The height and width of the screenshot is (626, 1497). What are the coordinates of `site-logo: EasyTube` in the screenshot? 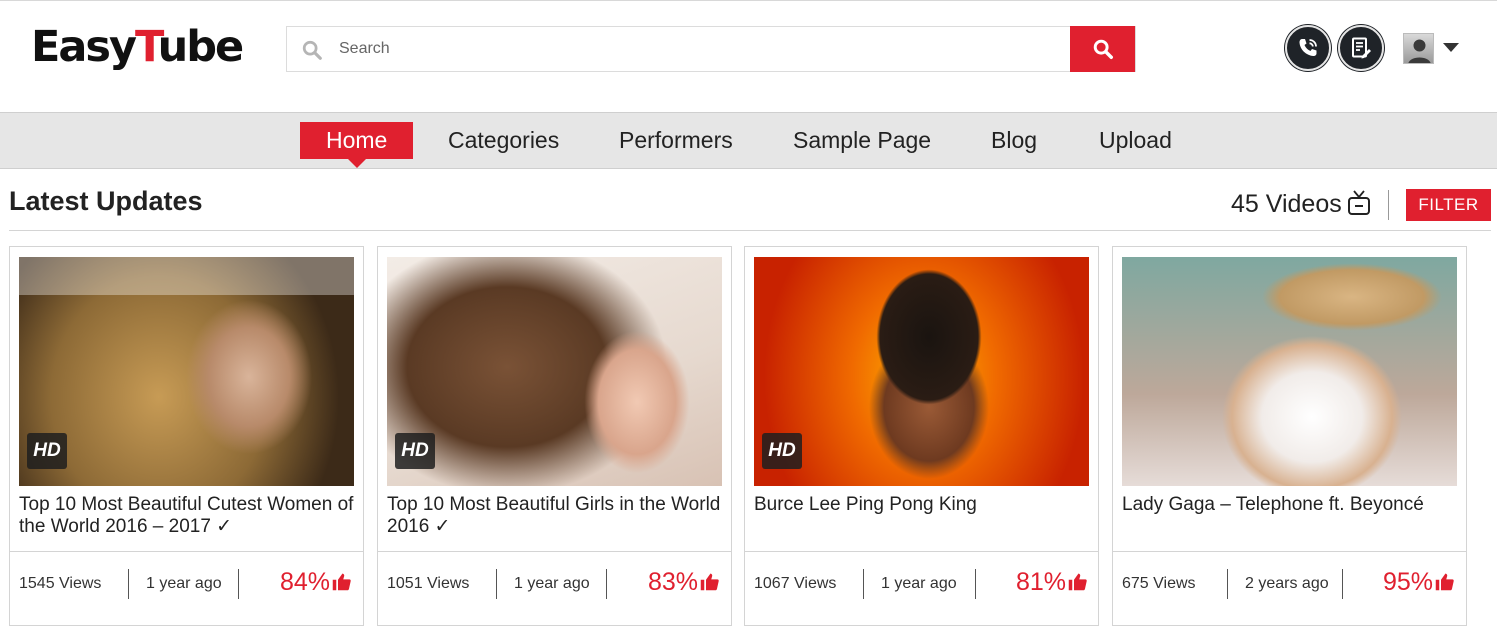 It's located at (137, 47).